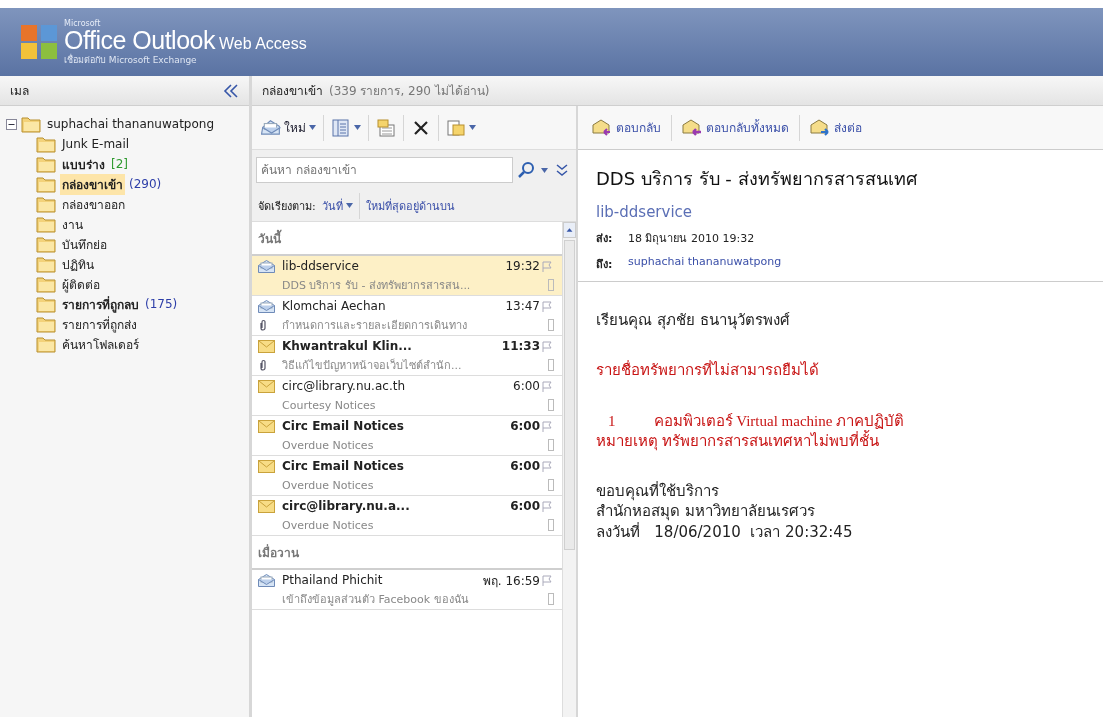 The image size is (1103, 717). I want to click on message-preview: เข้าถึงข้อมูลส่วนตัว Facebook ของฉัน, so click(376, 600).